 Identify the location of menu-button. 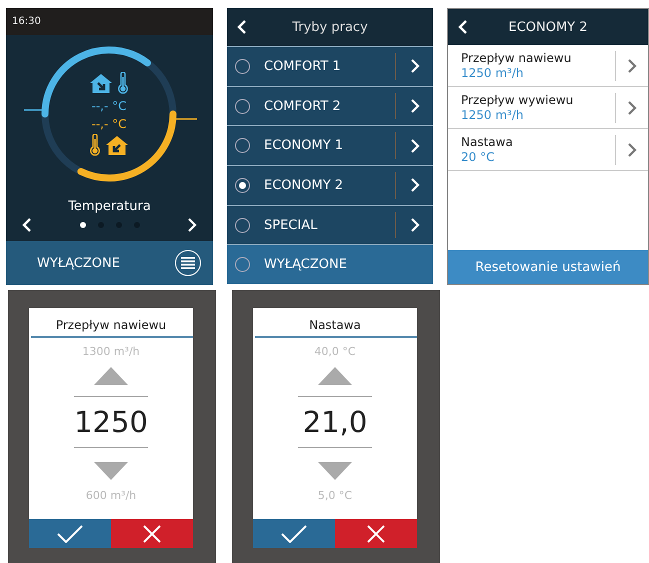
(188, 263).